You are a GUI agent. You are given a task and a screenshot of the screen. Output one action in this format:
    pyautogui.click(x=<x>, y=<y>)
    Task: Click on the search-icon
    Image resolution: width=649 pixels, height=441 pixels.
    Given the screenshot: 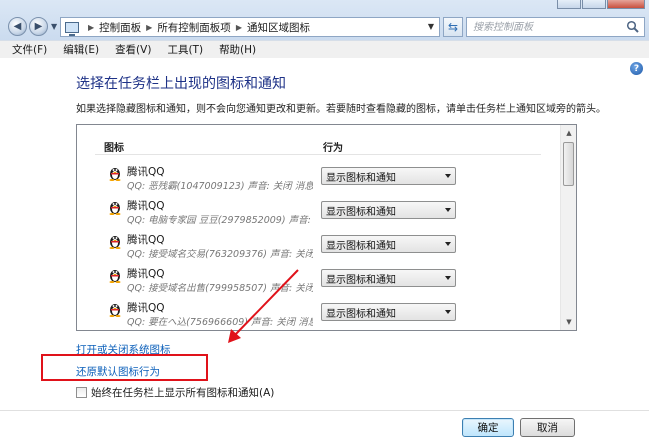 What is the action you would take?
    pyautogui.click(x=633, y=27)
    